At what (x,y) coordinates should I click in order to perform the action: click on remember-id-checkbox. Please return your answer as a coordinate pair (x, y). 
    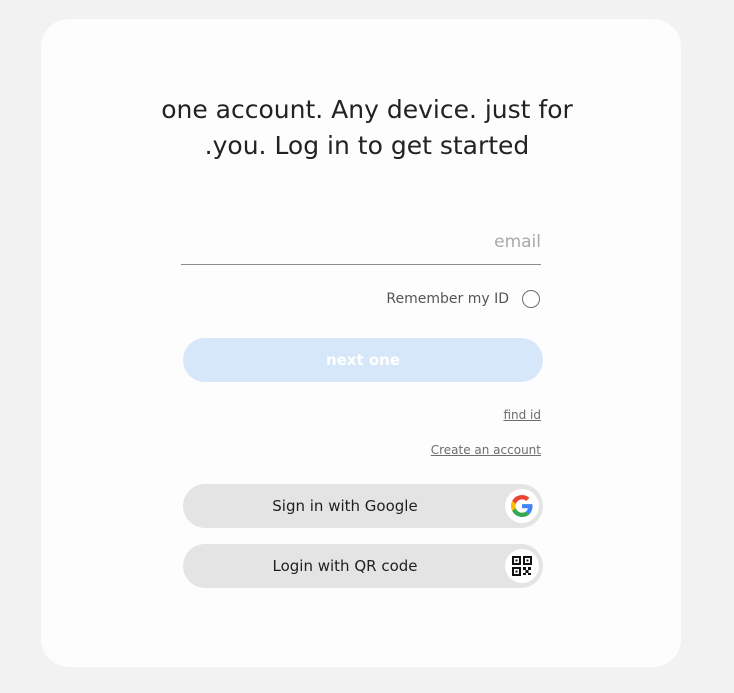
    Looking at the image, I should click on (531, 299).